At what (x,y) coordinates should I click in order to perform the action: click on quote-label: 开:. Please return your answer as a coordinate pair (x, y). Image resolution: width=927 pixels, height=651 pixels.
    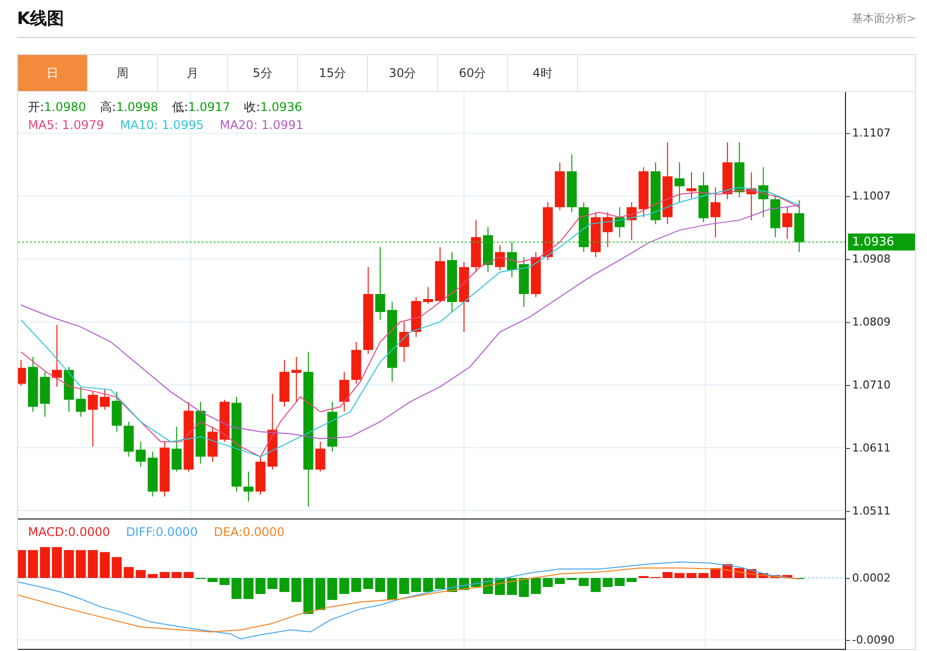
    Looking at the image, I should click on (36, 107).